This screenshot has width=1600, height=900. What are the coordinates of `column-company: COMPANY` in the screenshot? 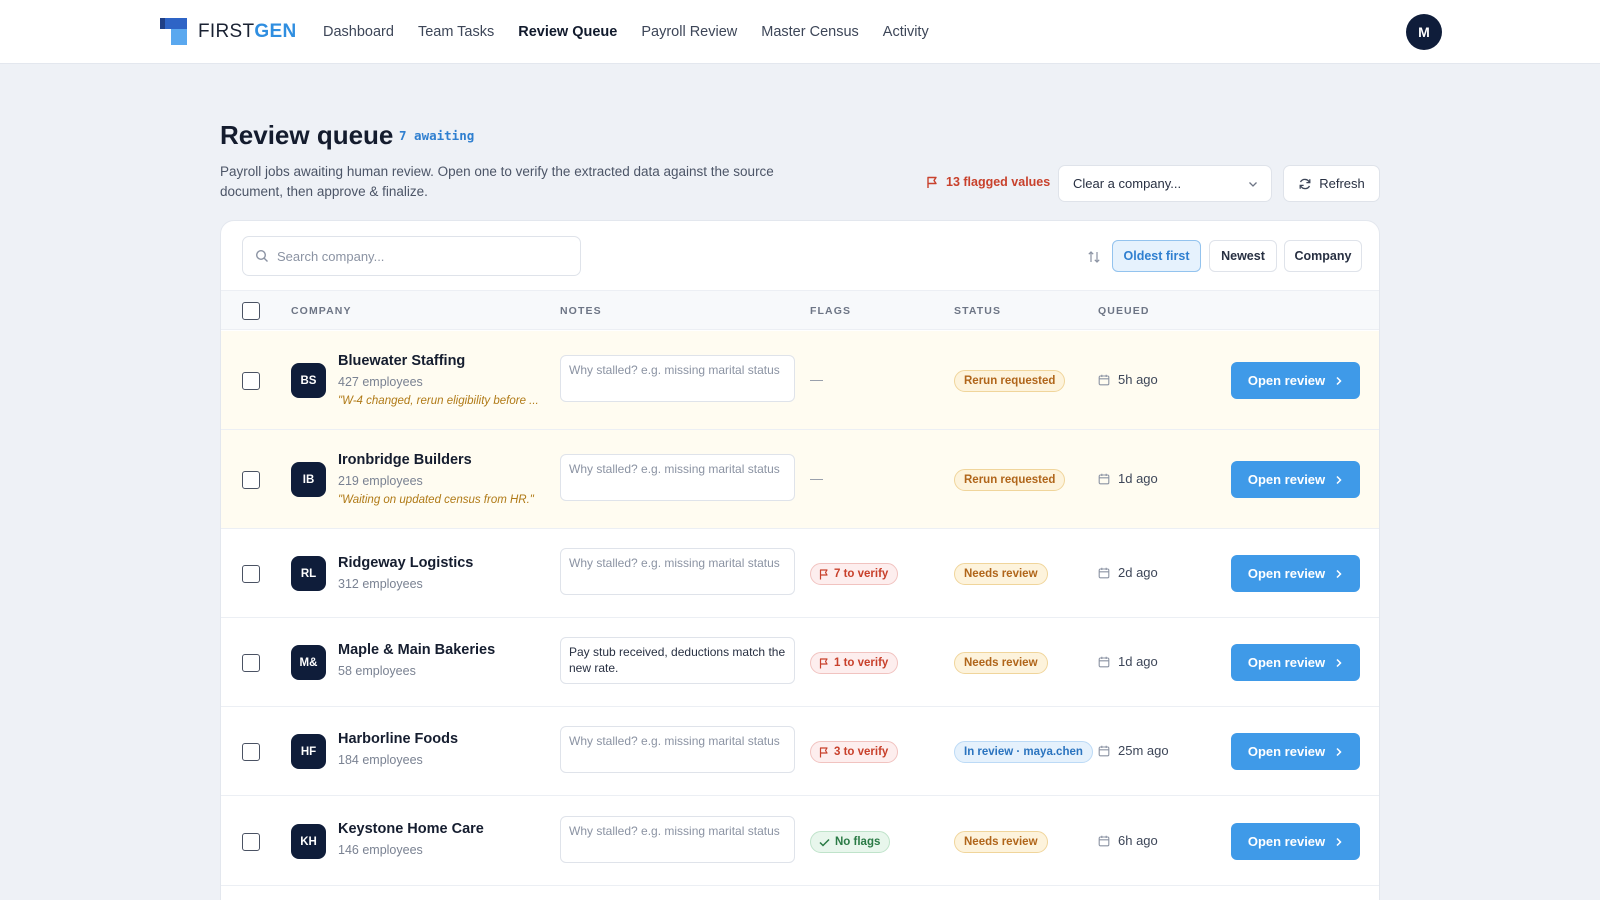 It's located at (321, 311).